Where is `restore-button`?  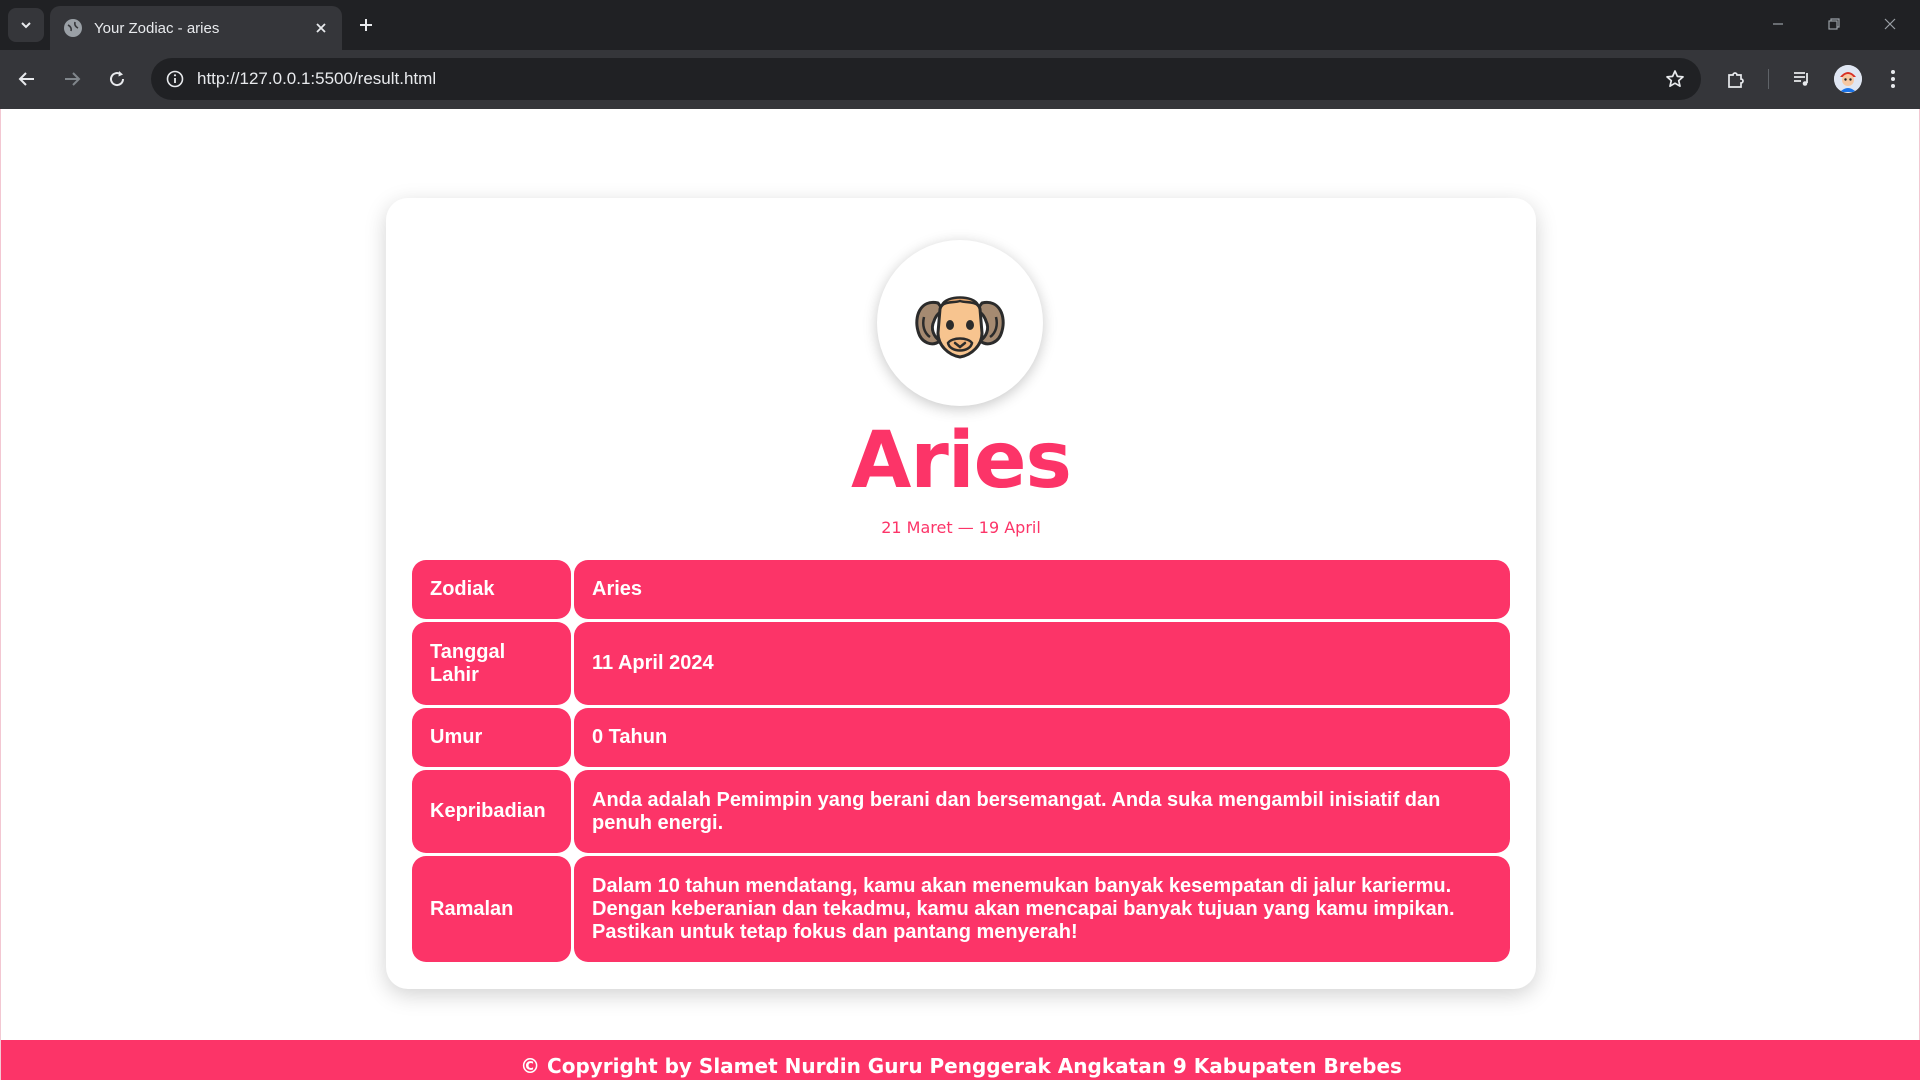
restore-button is located at coordinates (1834, 24).